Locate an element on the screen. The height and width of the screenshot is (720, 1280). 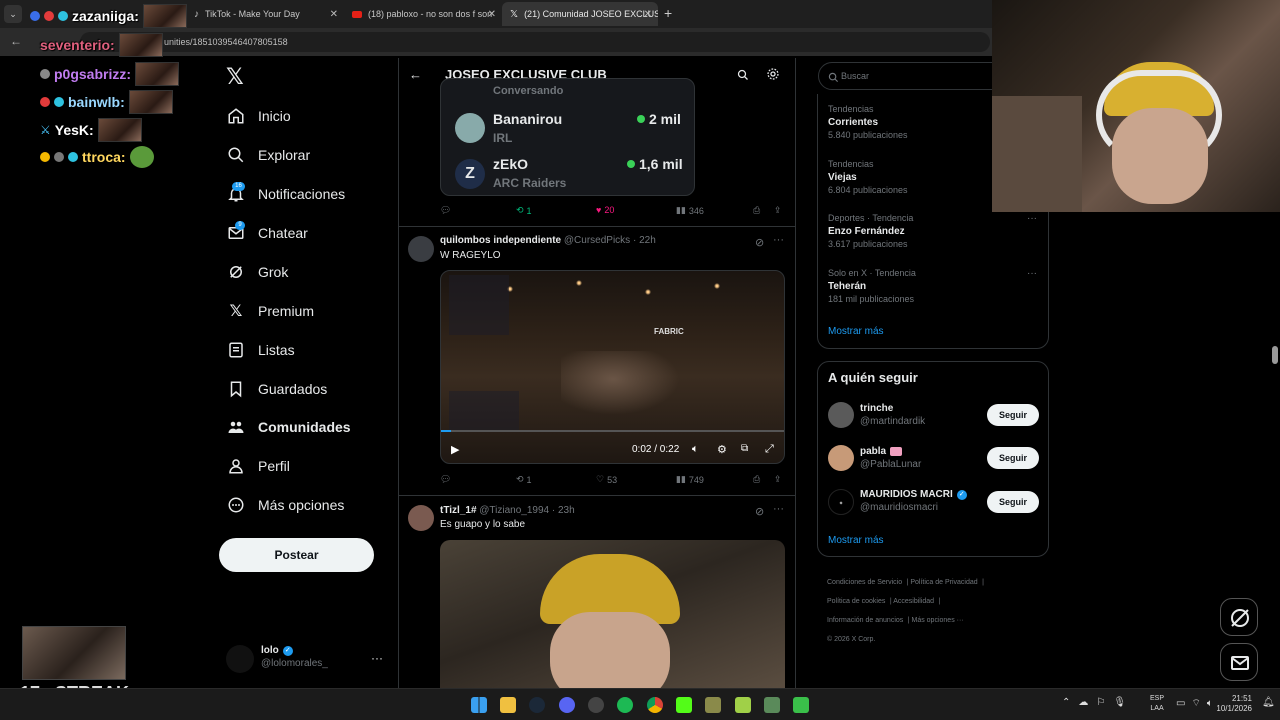
messages-floating-button is located at coordinates (1239, 662).